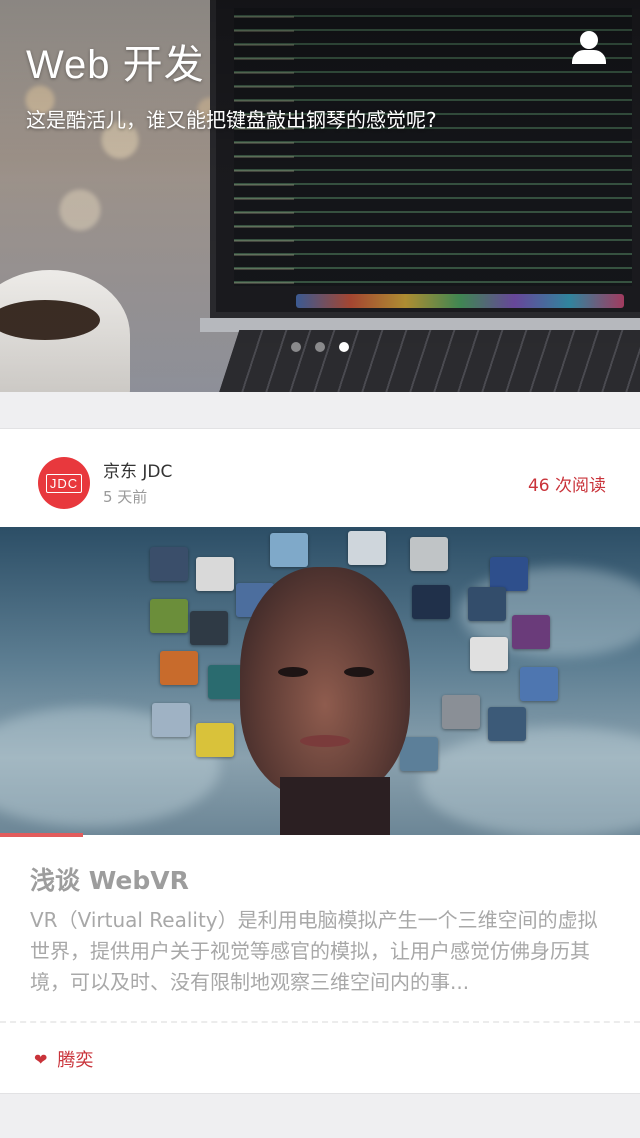 The image size is (640, 1138). I want to click on read-count: 46 次阅读, so click(566, 486).